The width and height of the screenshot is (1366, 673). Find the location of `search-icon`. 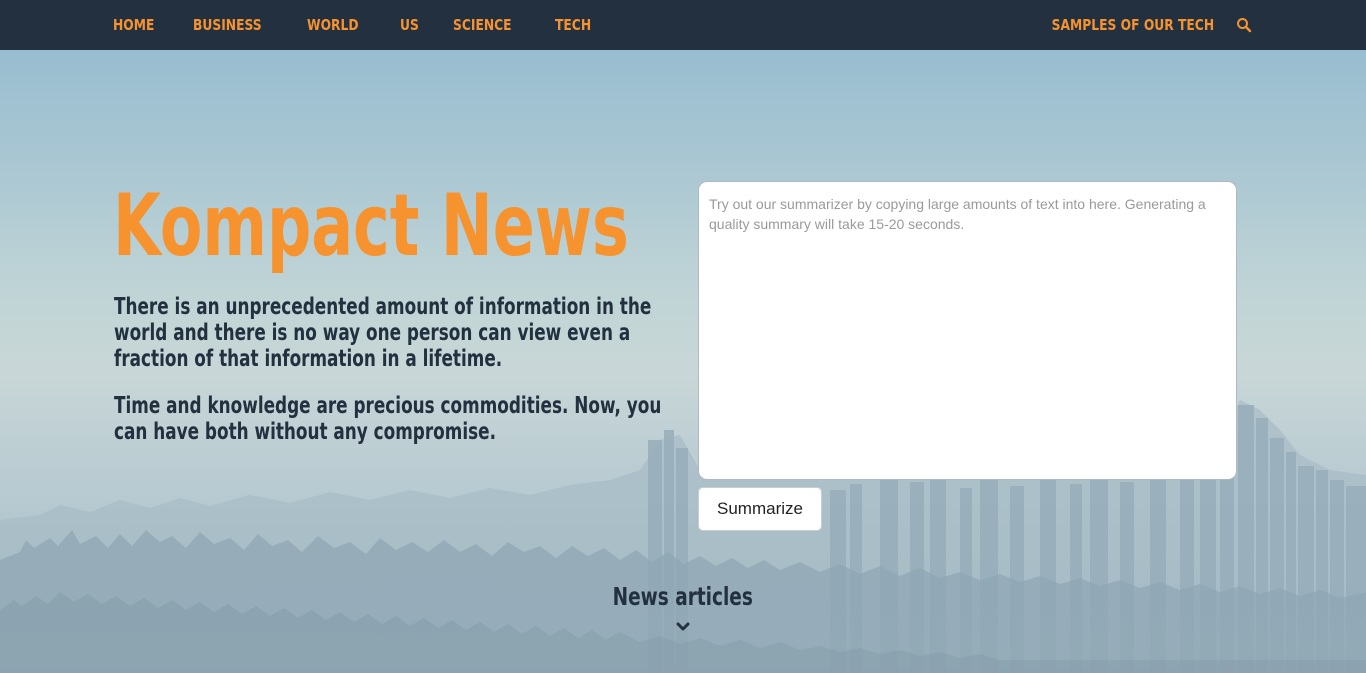

search-icon is located at coordinates (1244, 25).